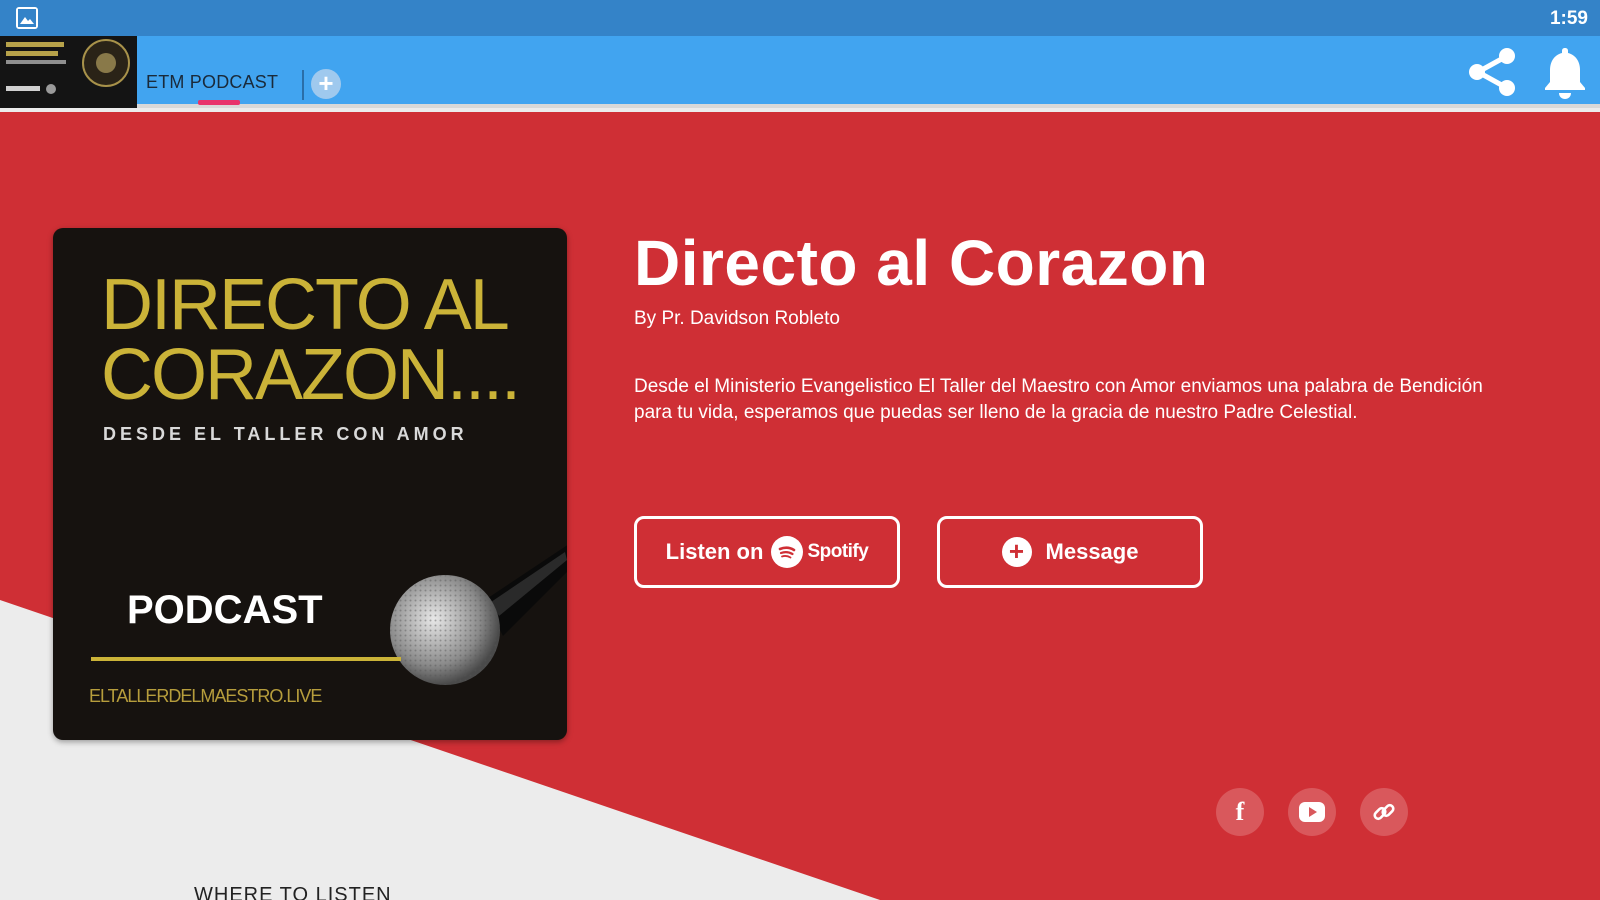 The width and height of the screenshot is (1600, 900). I want to click on status-bar: 1:59, so click(800, 18).